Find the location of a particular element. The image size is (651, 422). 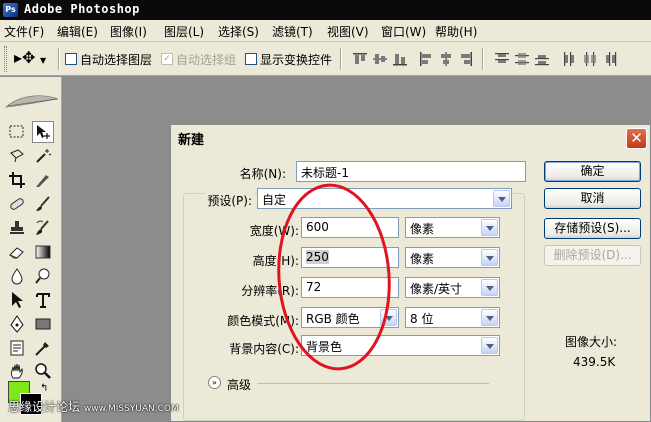

menu-filter: 滤镜(T) is located at coordinates (292, 31).